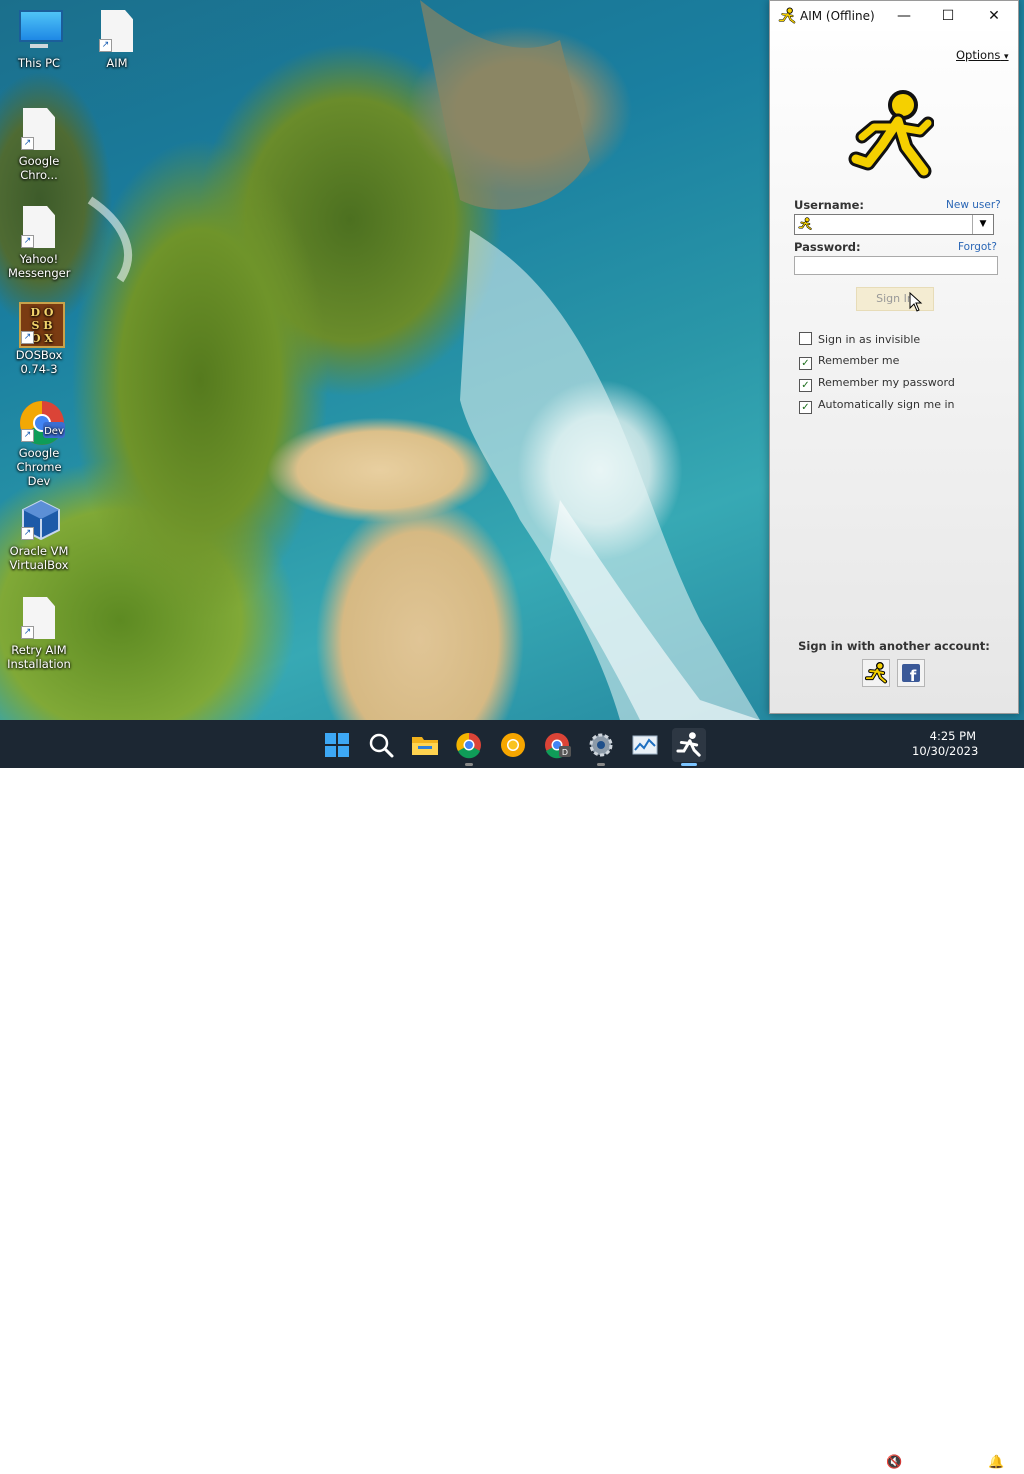 Image resolution: width=1024 pixels, height=1474 pixels. Describe the element at coordinates (952, 736) in the screenshot. I see `clock-time: 4:25 PM` at that location.